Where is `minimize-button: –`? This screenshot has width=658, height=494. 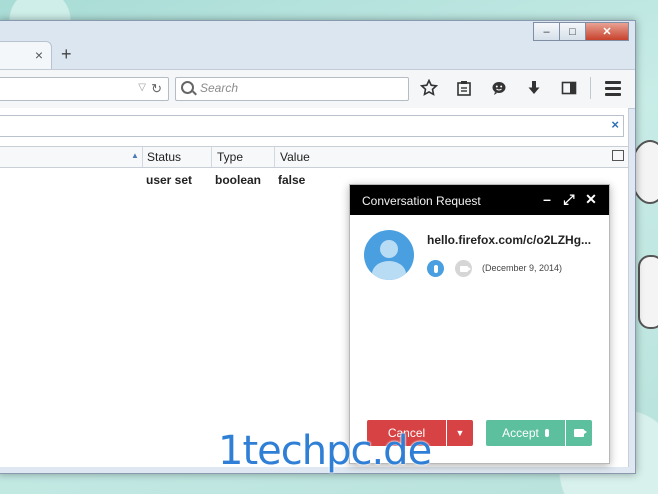 minimize-button: – is located at coordinates (546, 31).